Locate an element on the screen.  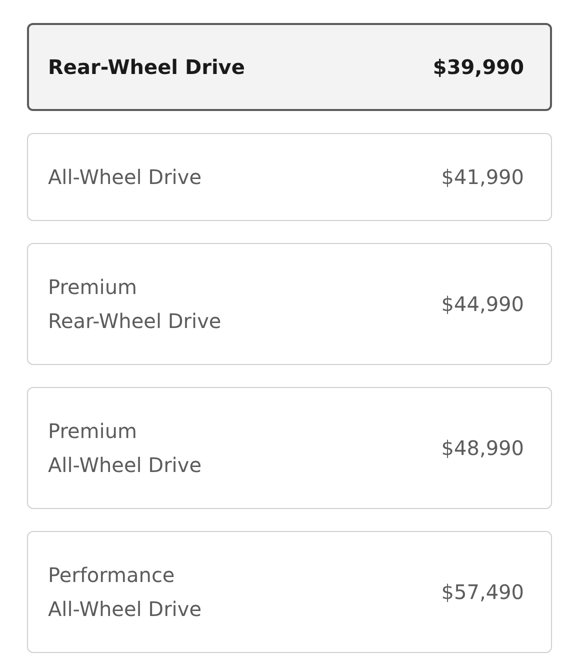
trim-option: Rear-Wheel Drive $39,990 is located at coordinates (289, 67).